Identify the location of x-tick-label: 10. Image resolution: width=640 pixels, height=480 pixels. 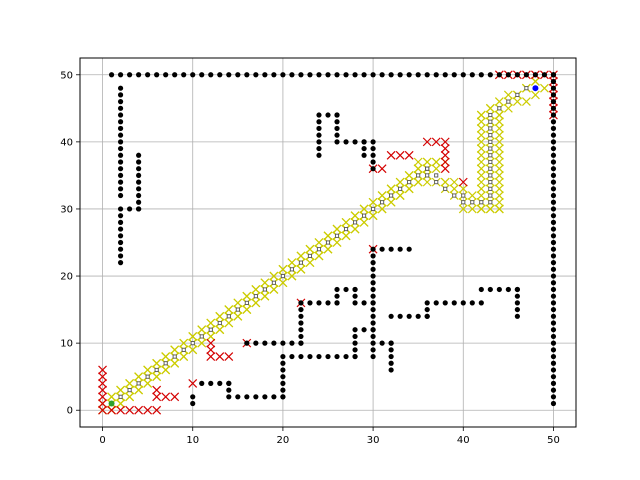
(192, 440).